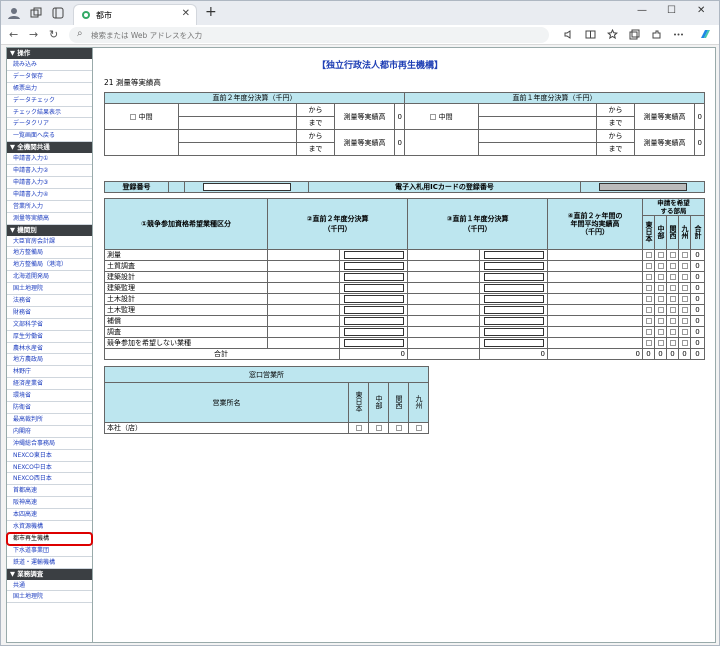 This screenshot has width=720, height=646. Describe the element at coordinates (378, 428) in the screenshot. I see `office-central-checkbox` at that location.